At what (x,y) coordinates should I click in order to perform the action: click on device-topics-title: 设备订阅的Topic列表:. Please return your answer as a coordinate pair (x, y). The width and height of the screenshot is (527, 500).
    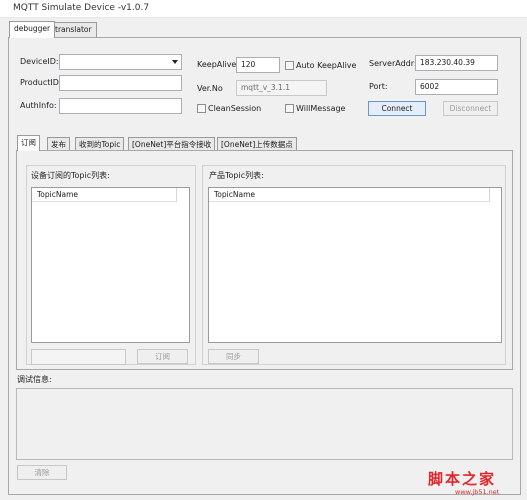
    Looking at the image, I should click on (70, 175).